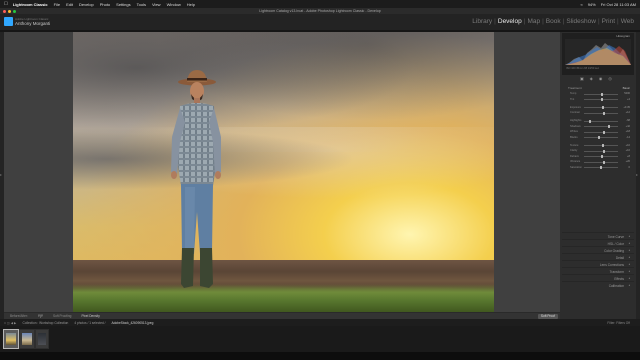  I want to click on right-panel-edge: ▸, so click(638, 175).